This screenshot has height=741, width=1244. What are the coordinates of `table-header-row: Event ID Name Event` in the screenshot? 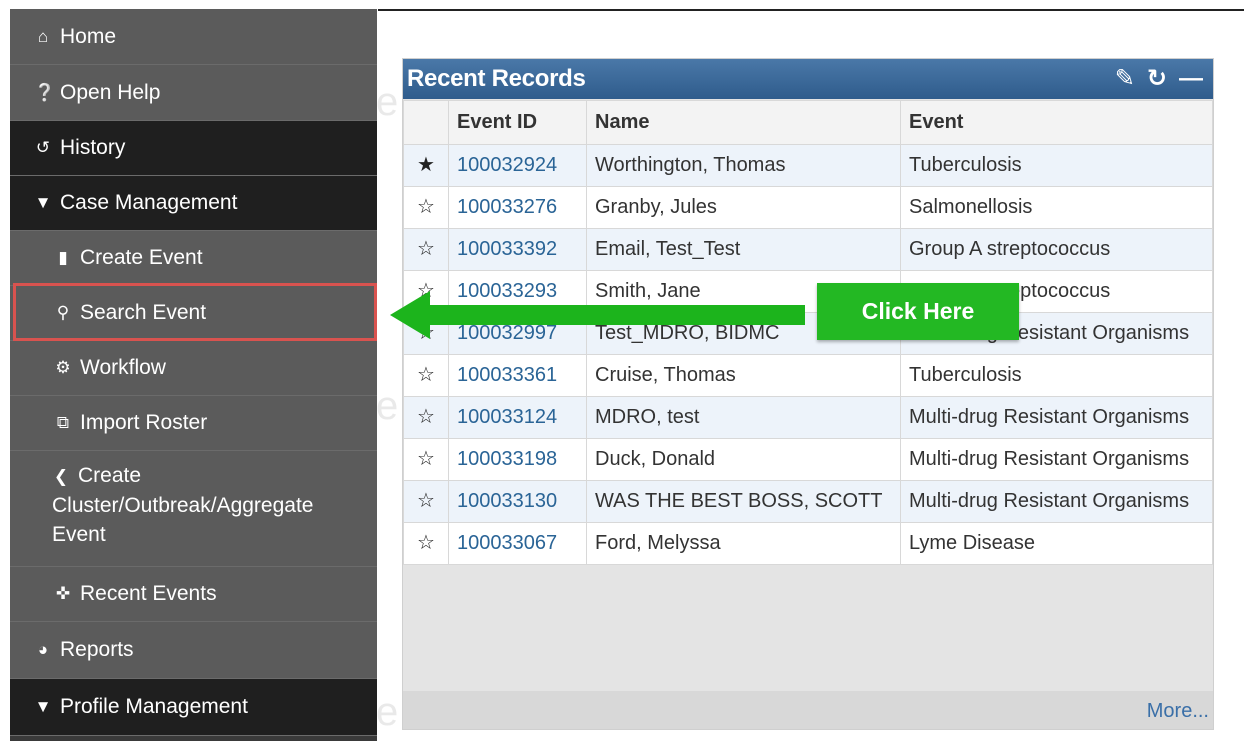 It's located at (808, 122).